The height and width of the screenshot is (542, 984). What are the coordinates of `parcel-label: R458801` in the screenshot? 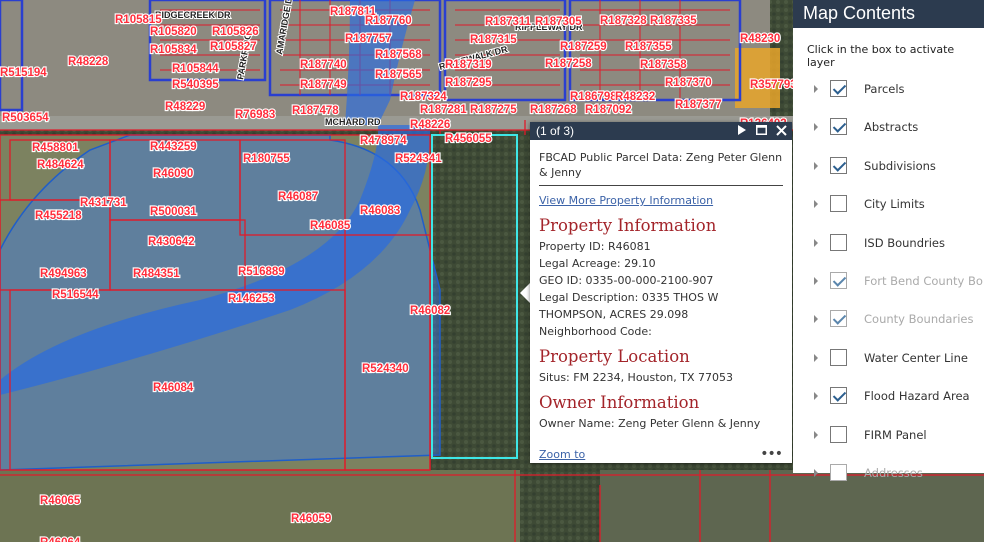 It's located at (55, 148).